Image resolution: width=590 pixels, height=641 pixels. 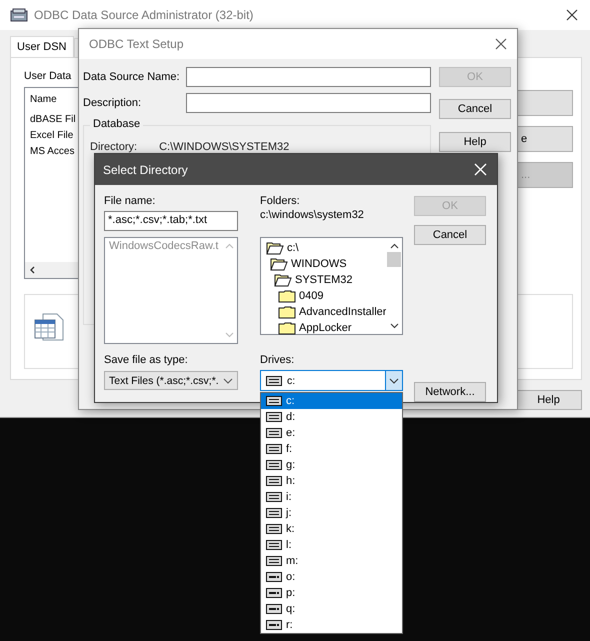 I want to click on drive-option: r:, so click(x=331, y=625).